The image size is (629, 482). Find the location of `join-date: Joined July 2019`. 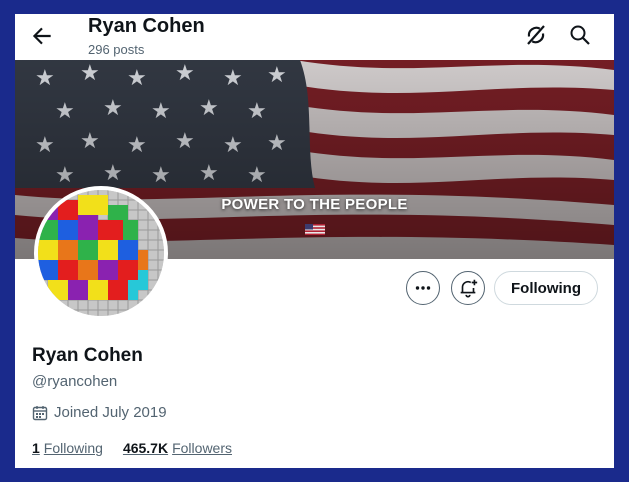

join-date: Joined July 2019 is located at coordinates (99, 412).